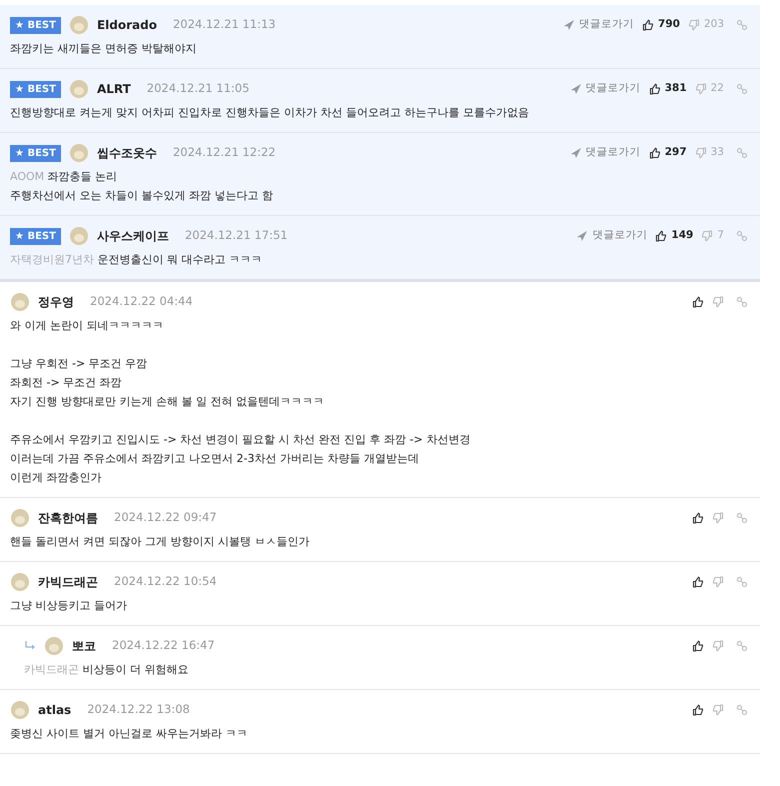 The image size is (780, 786). What do you see at coordinates (30, 646) in the screenshot?
I see `reply-arrow-icon` at bounding box center [30, 646].